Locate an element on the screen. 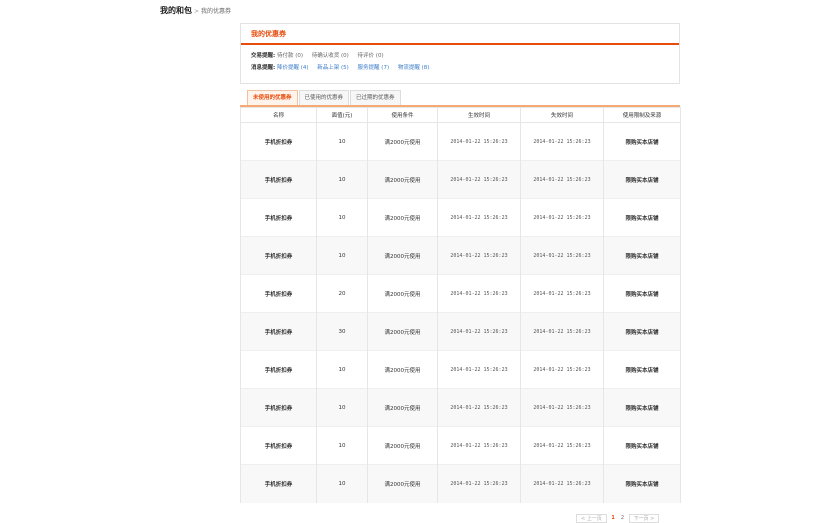 This screenshot has width=840, height=523. cell-value: 30 is located at coordinates (342, 331).